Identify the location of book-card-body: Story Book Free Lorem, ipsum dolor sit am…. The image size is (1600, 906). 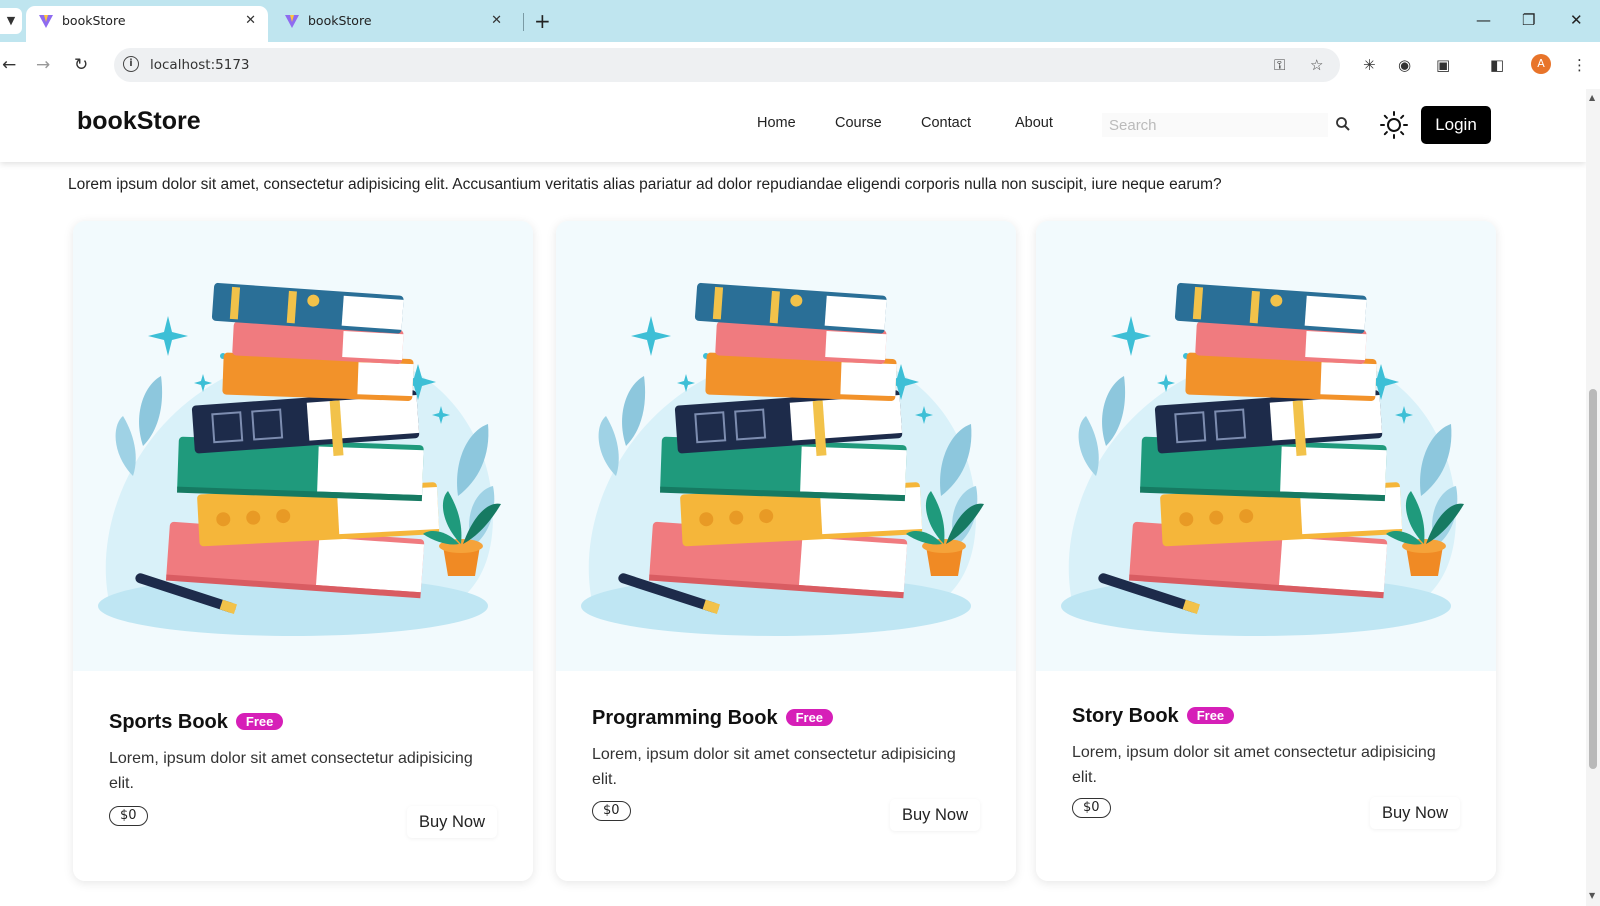
(1266, 776).